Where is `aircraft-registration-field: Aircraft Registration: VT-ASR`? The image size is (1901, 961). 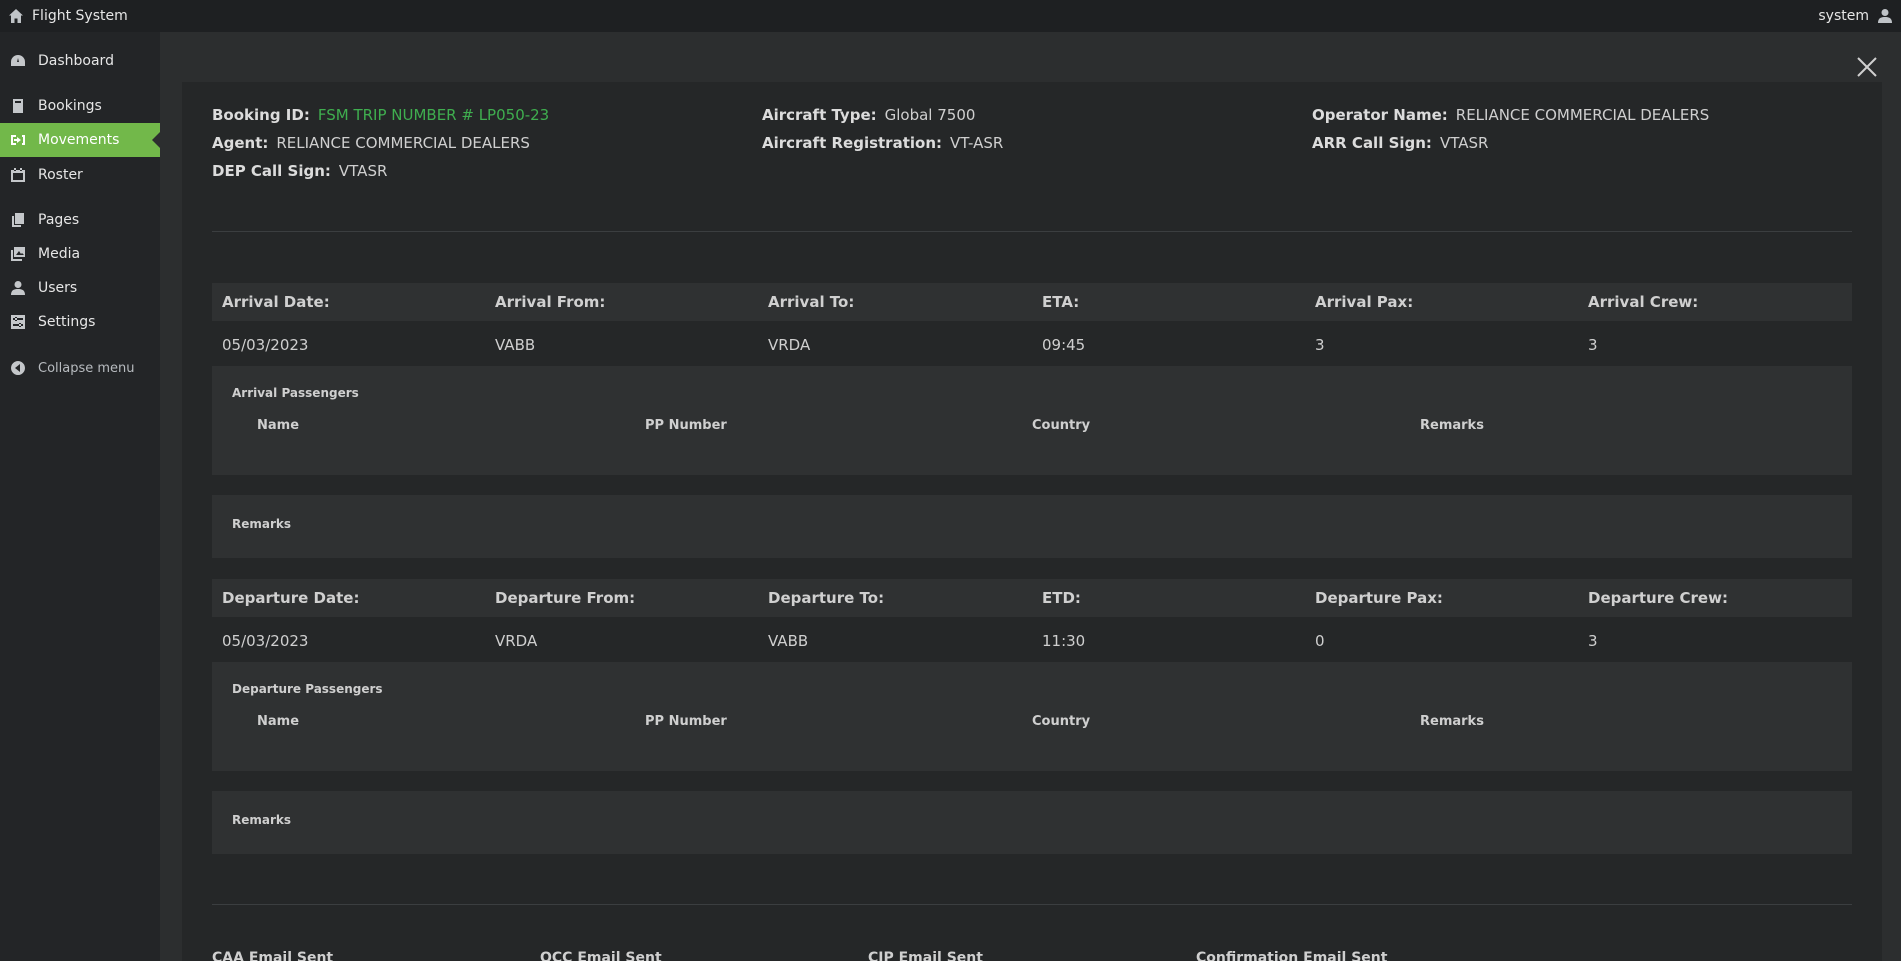 aircraft-registration-field: Aircraft Registration: VT-ASR is located at coordinates (882, 143).